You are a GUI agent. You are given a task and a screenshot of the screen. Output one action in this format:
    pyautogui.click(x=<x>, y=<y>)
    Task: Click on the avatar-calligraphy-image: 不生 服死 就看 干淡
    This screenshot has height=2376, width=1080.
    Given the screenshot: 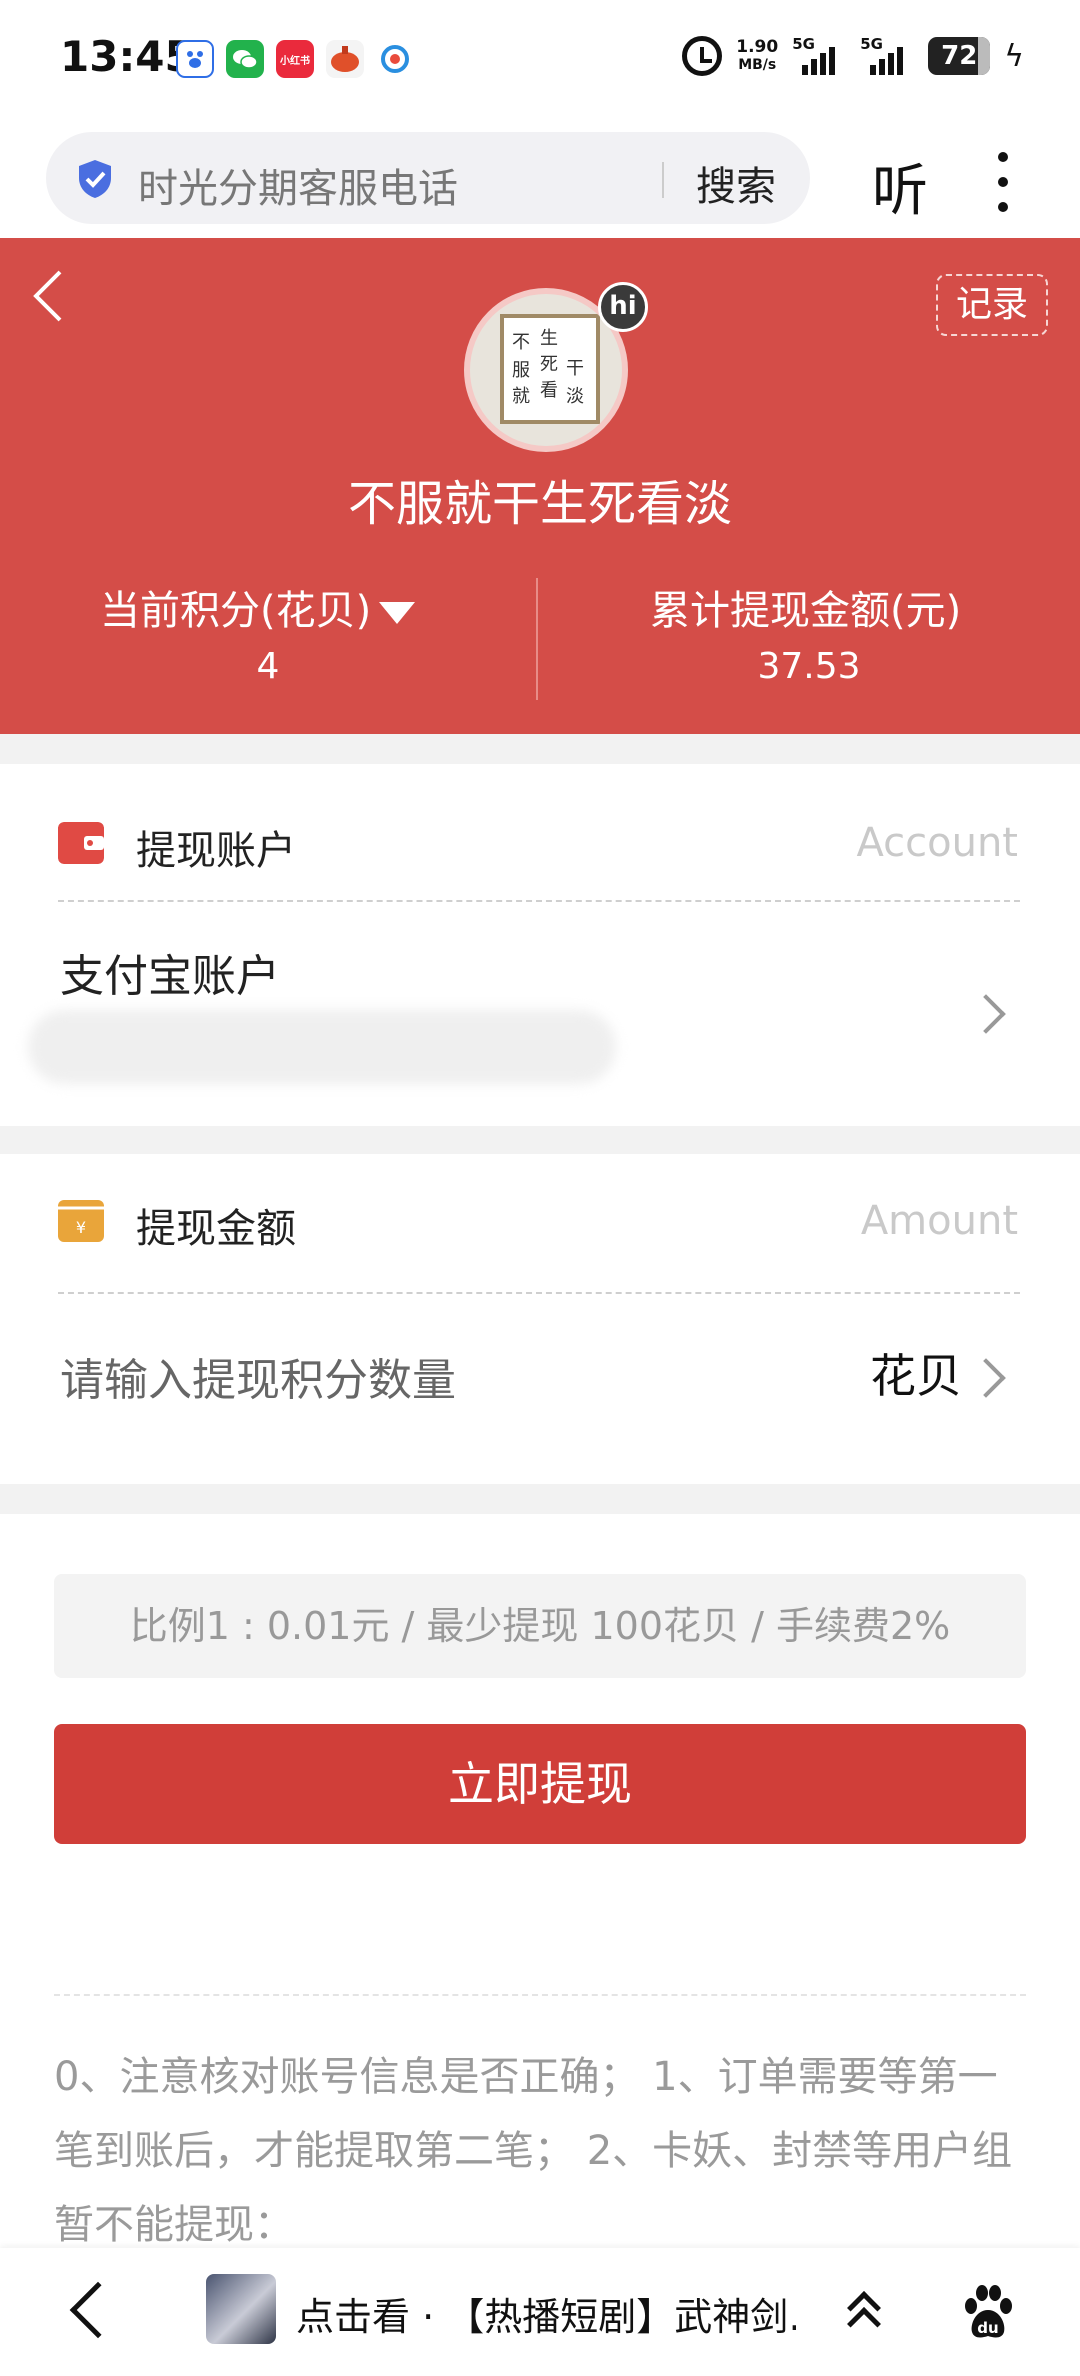 What is the action you would take?
    pyautogui.click(x=550, y=369)
    